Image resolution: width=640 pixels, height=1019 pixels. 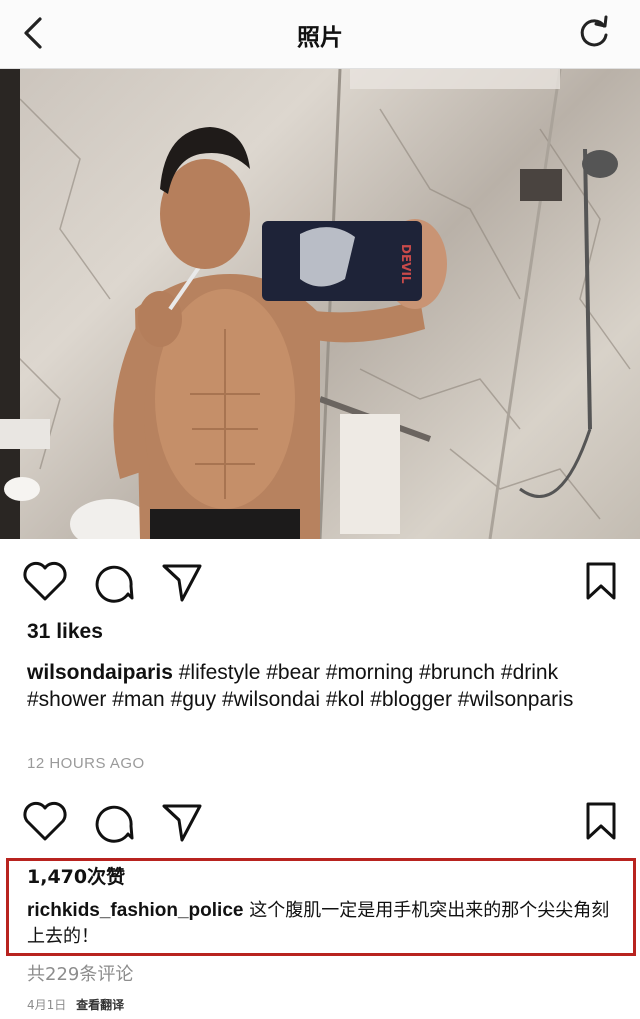 What do you see at coordinates (594, 32) in the screenshot?
I see `refresh-icon` at bounding box center [594, 32].